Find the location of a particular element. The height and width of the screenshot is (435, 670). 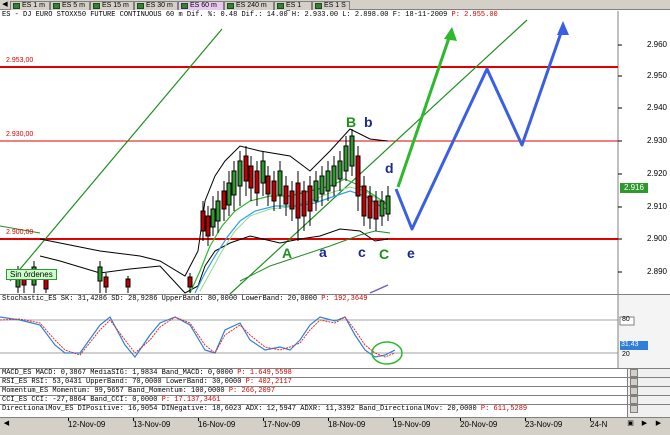

stochastic-axis-value: 31.43 is located at coordinates (630, 344).